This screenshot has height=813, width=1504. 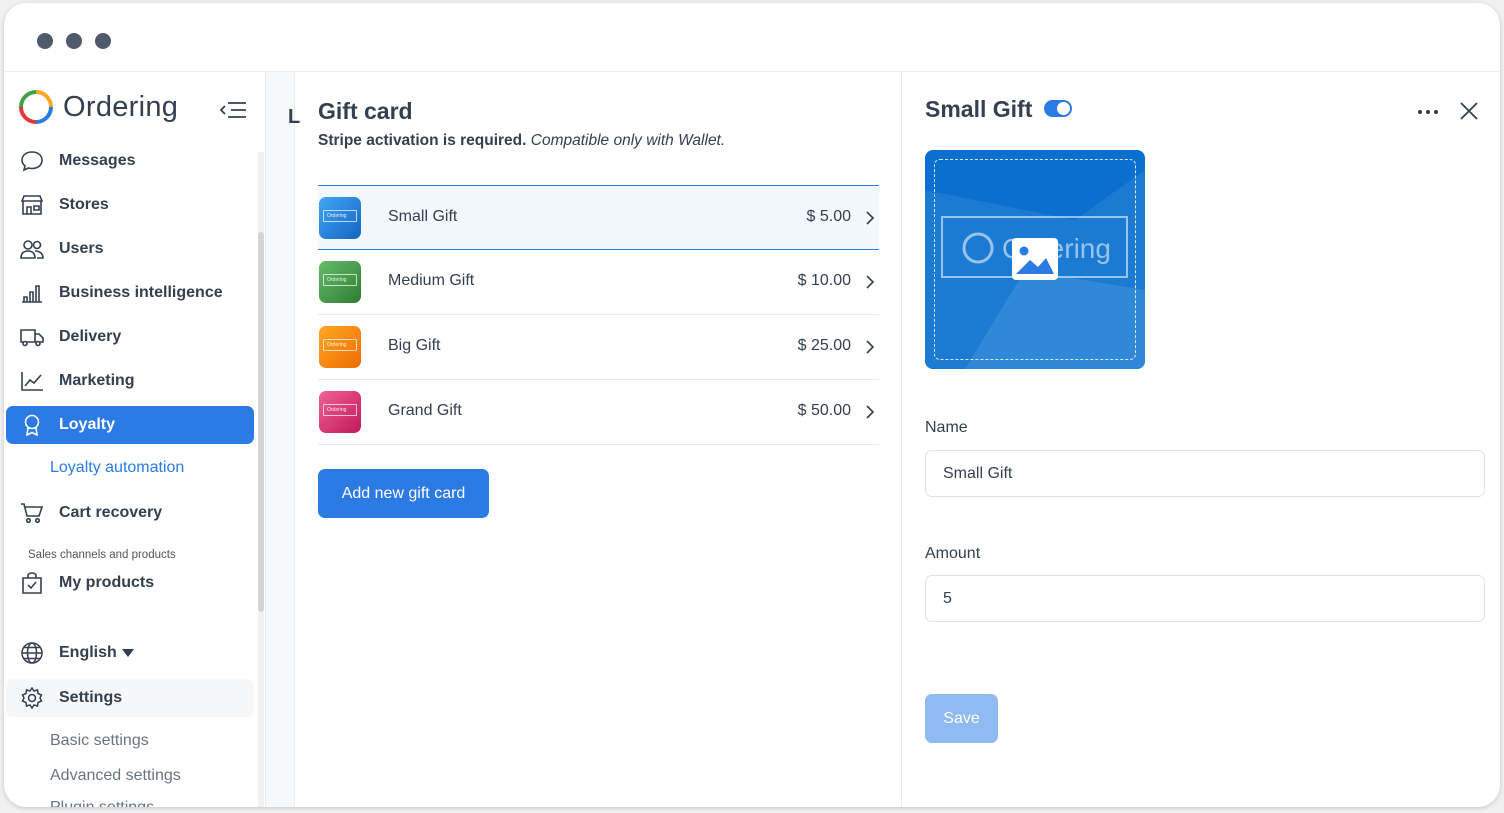 I want to click on window-titlebar, so click(x=752, y=37).